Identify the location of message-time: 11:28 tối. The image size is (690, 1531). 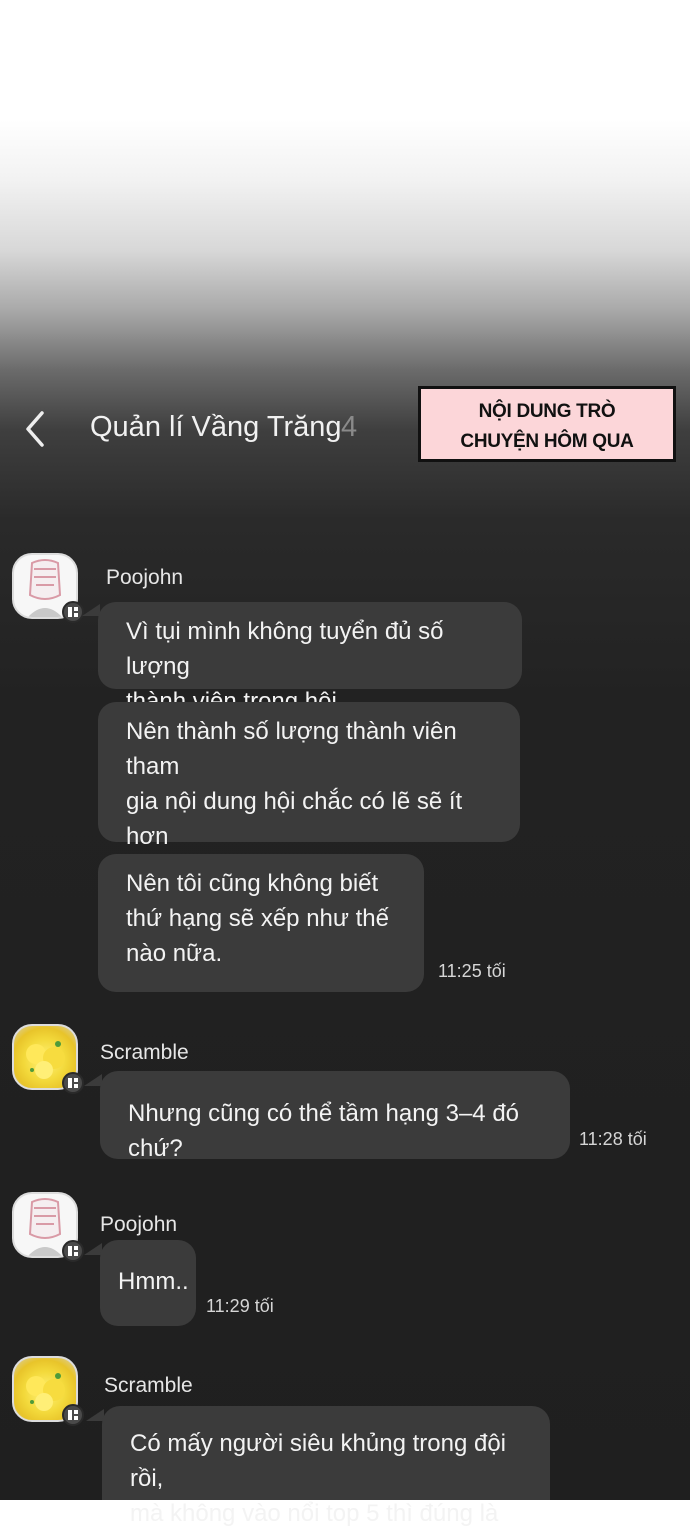
(613, 1139).